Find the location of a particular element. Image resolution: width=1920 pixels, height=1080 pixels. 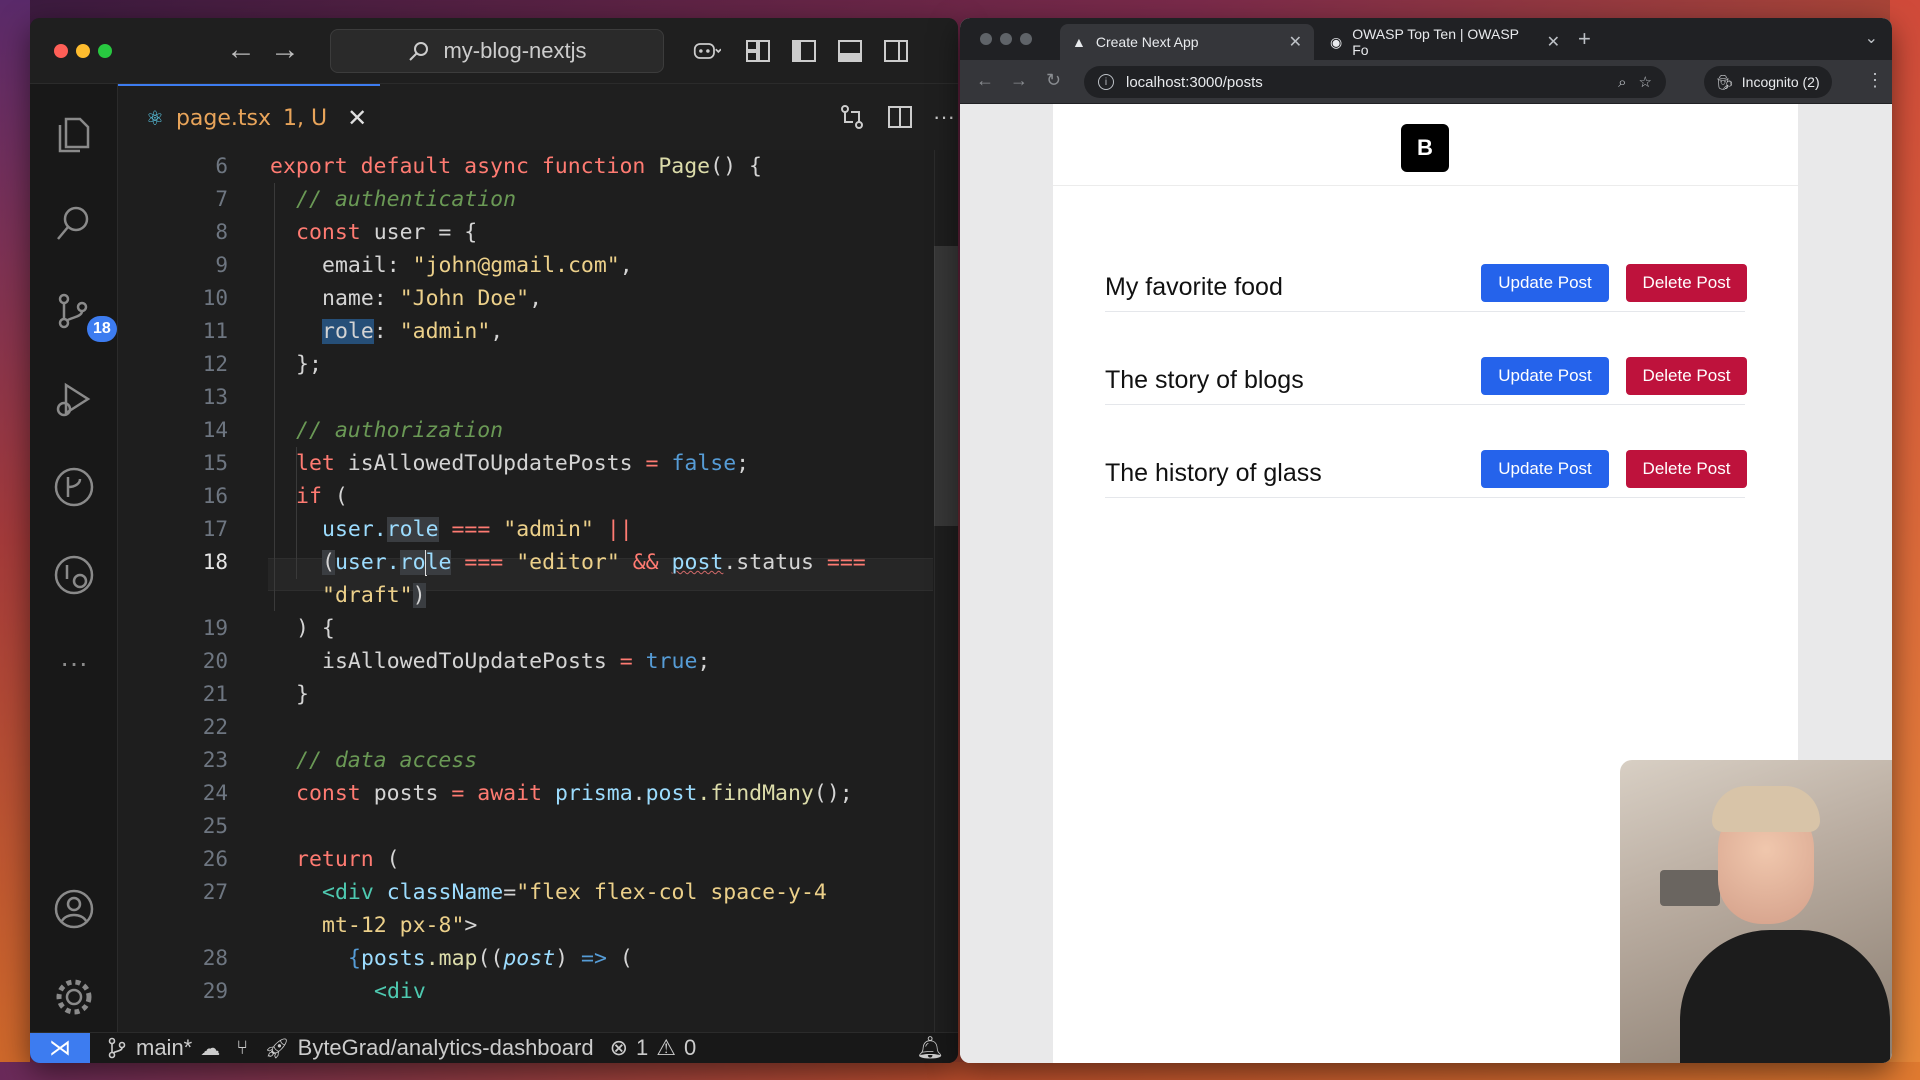

tab-search-chevron-icon: ⌄ is located at coordinates (1871, 38).